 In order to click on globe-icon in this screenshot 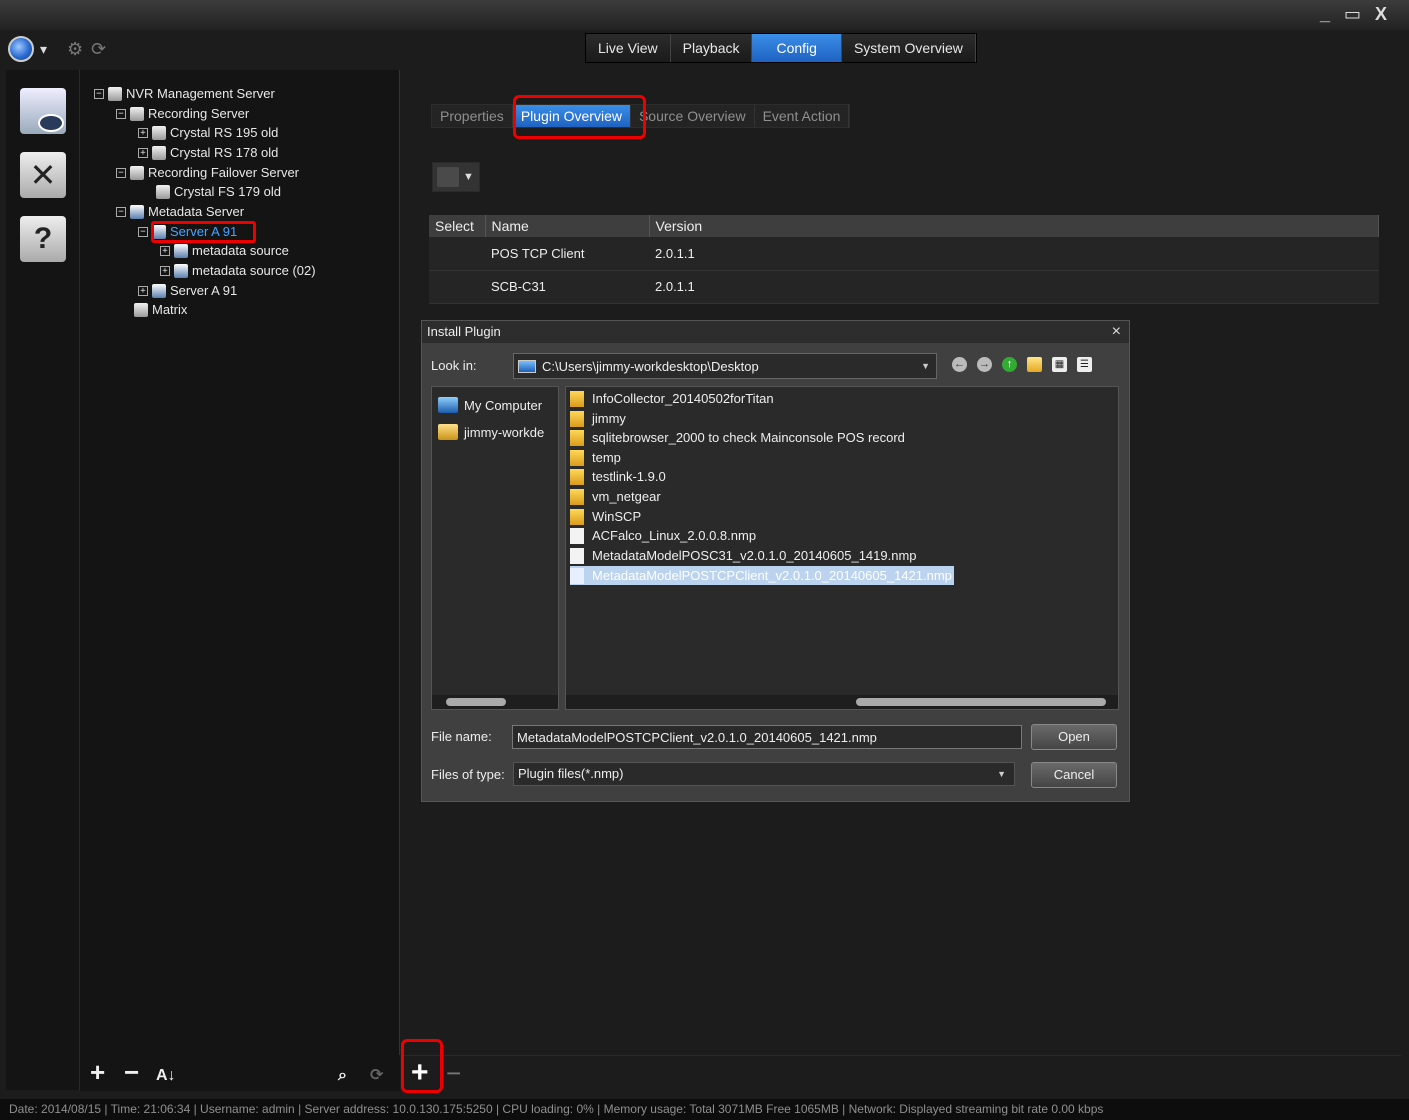, I will do `click(21, 49)`.